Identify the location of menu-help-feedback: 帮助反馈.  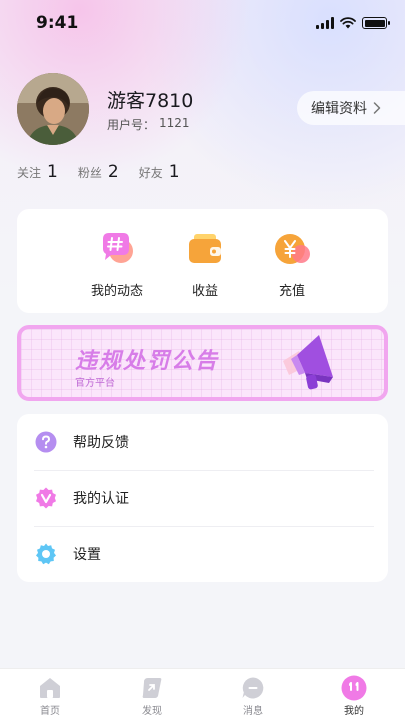
(202, 442).